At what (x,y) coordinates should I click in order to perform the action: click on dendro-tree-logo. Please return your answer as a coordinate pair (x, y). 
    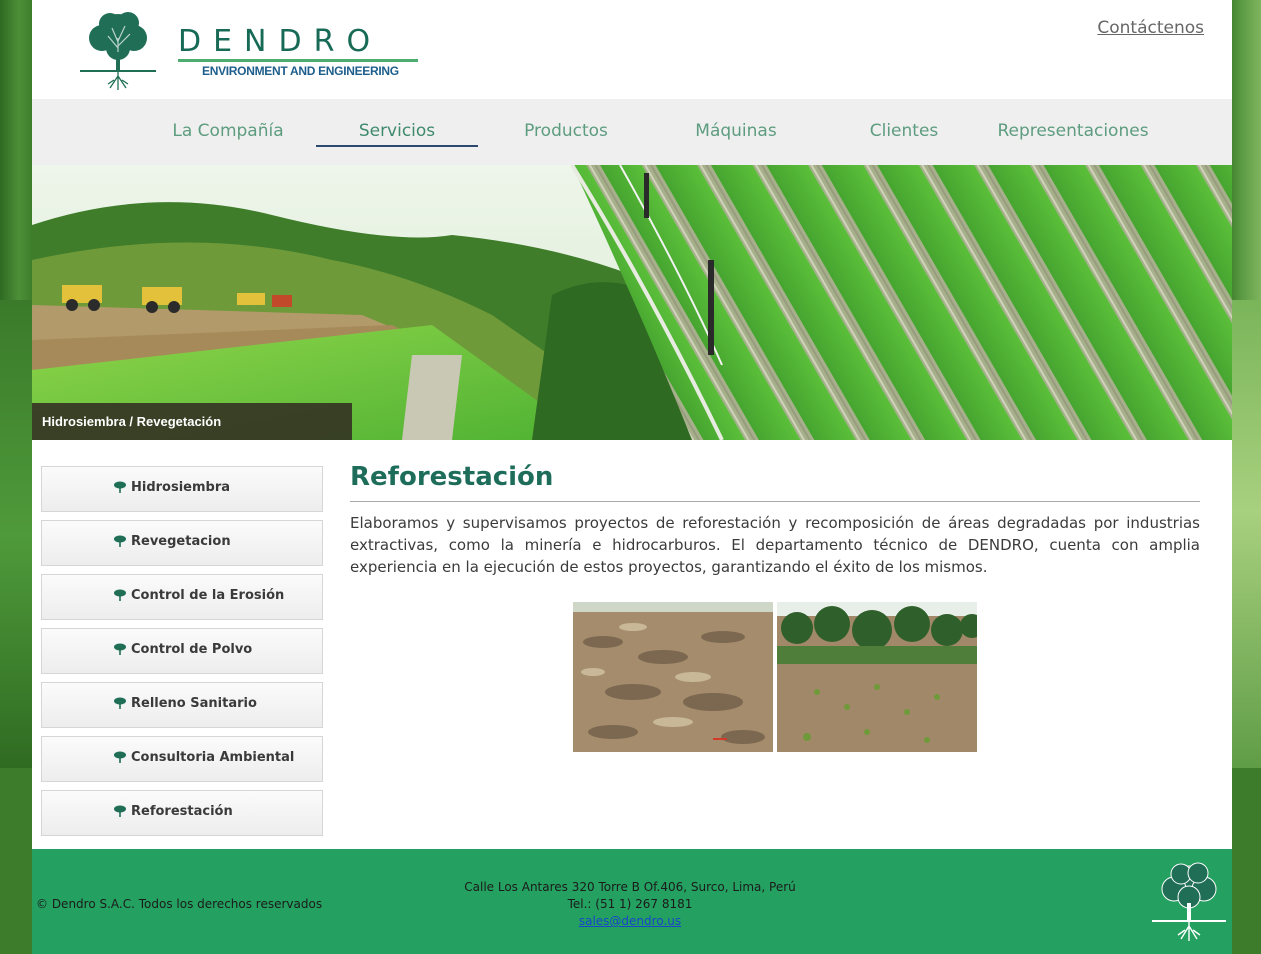
    Looking at the image, I should click on (118, 52).